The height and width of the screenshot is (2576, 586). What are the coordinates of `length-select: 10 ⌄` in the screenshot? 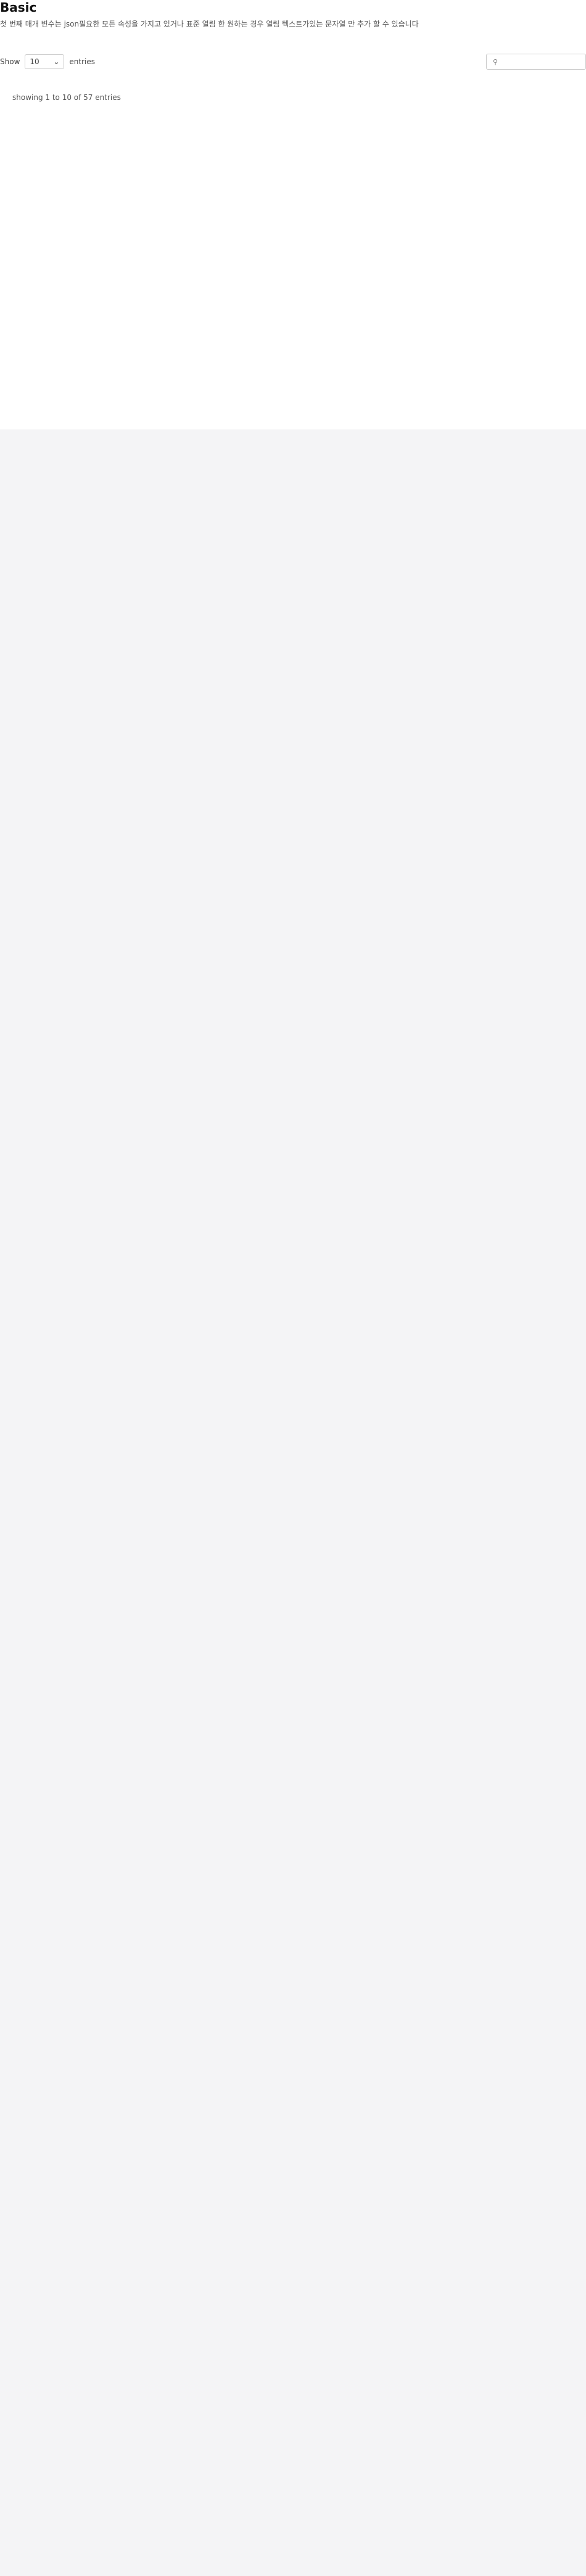 It's located at (45, 61).